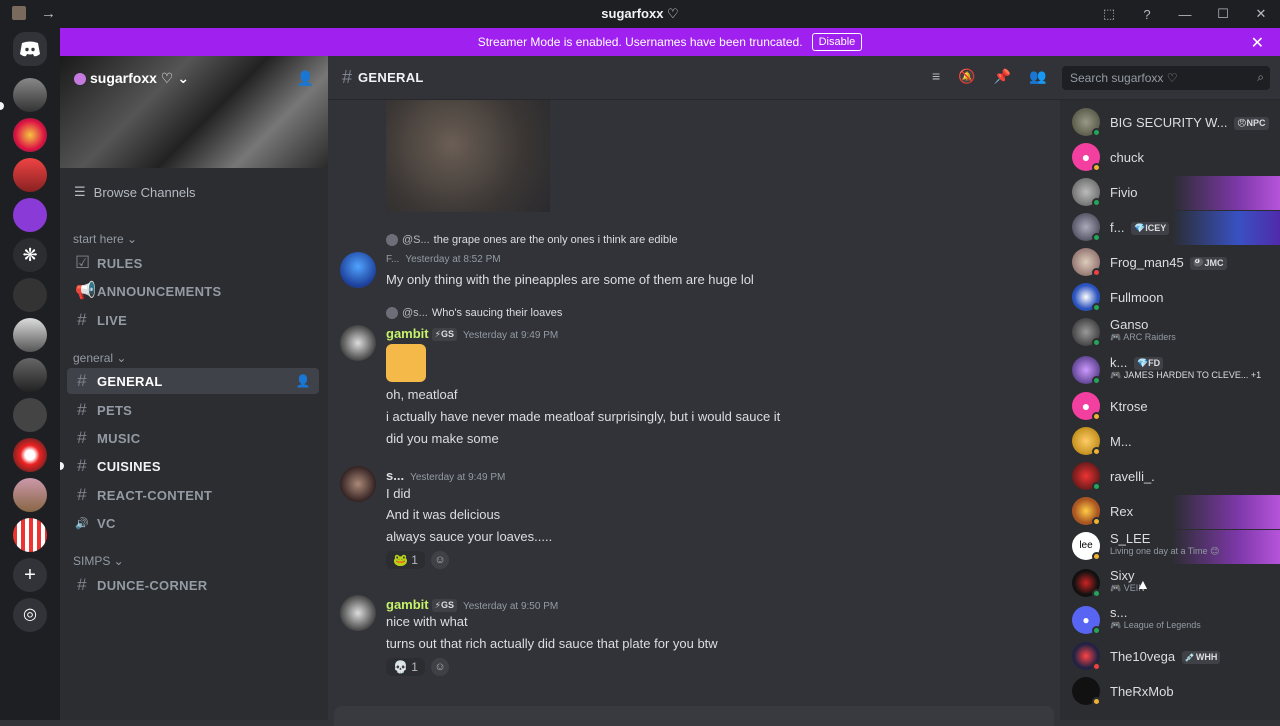 Image resolution: width=1280 pixels, height=726 pixels. I want to click on member-item: k... 💎FD 🎮 JAMES HARDEN TO CLEVE... +1, so click(1172, 371).